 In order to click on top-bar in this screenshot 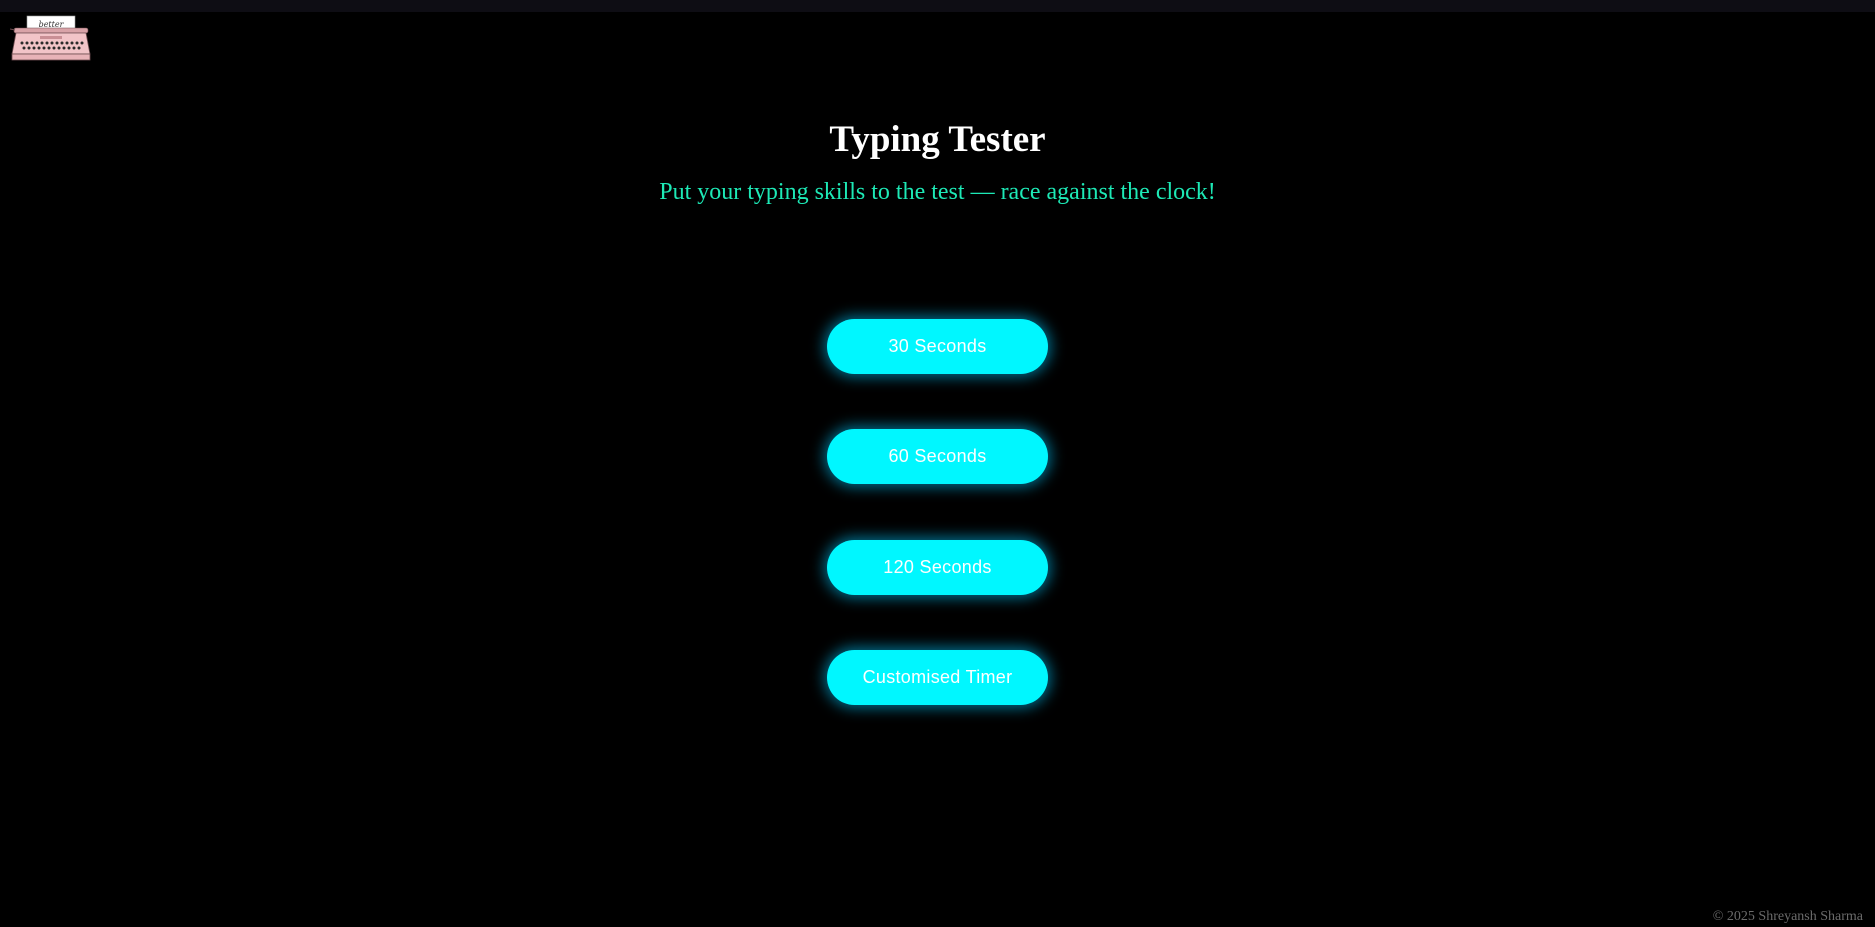, I will do `click(937, 6)`.